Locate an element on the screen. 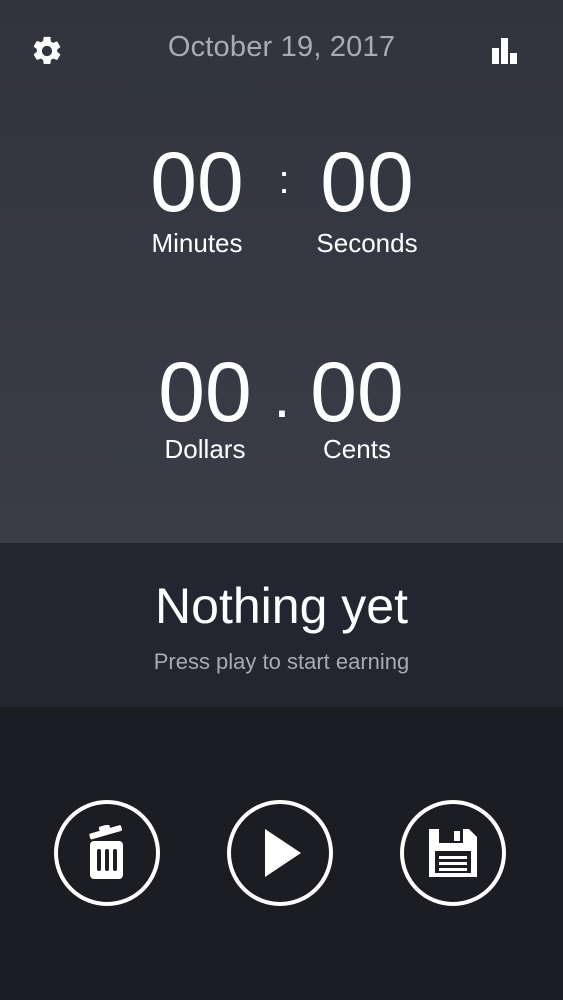 The image size is (563, 1000). dollars-label: Dollars is located at coordinates (205, 449).